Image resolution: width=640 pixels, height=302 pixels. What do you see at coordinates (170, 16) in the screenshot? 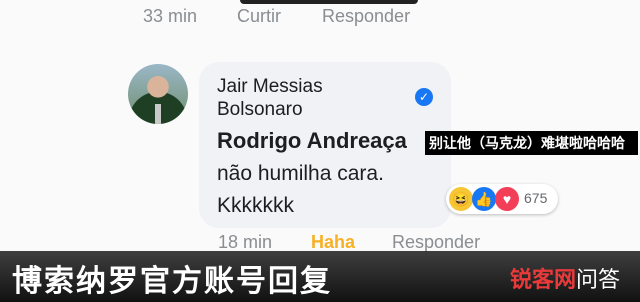
I see `previous-comment-time: 33 min` at bounding box center [170, 16].